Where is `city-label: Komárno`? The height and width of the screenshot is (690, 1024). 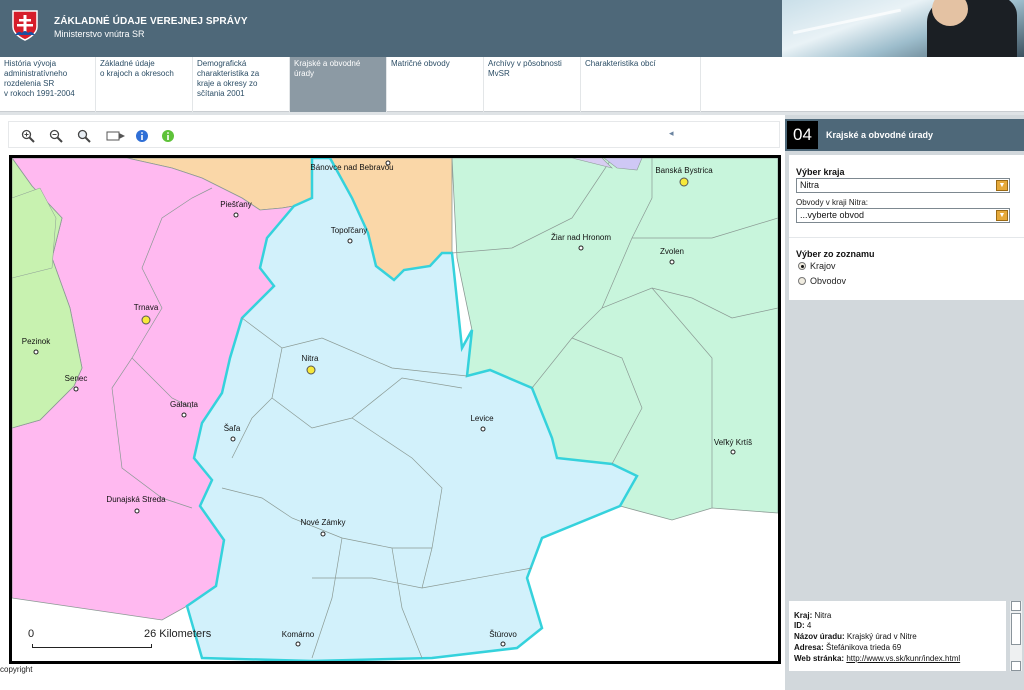 city-label: Komárno is located at coordinates (298, 634).